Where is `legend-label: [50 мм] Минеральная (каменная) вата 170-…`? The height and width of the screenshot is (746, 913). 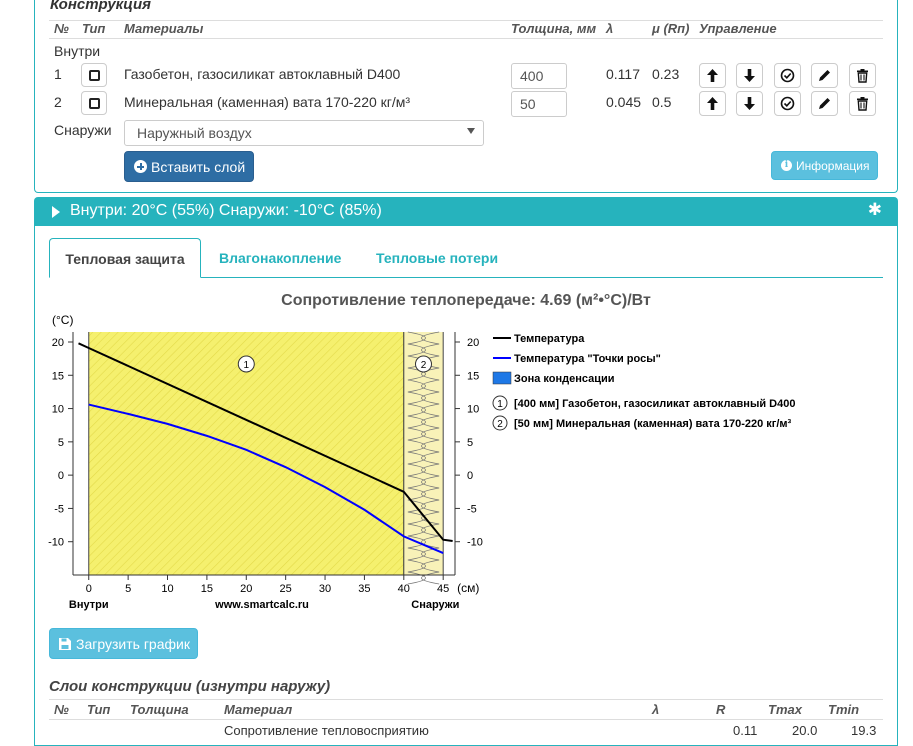
legend-label: [50 мм] Минеральная (каменная) вата 170-… is located at coordinates (653, 424).